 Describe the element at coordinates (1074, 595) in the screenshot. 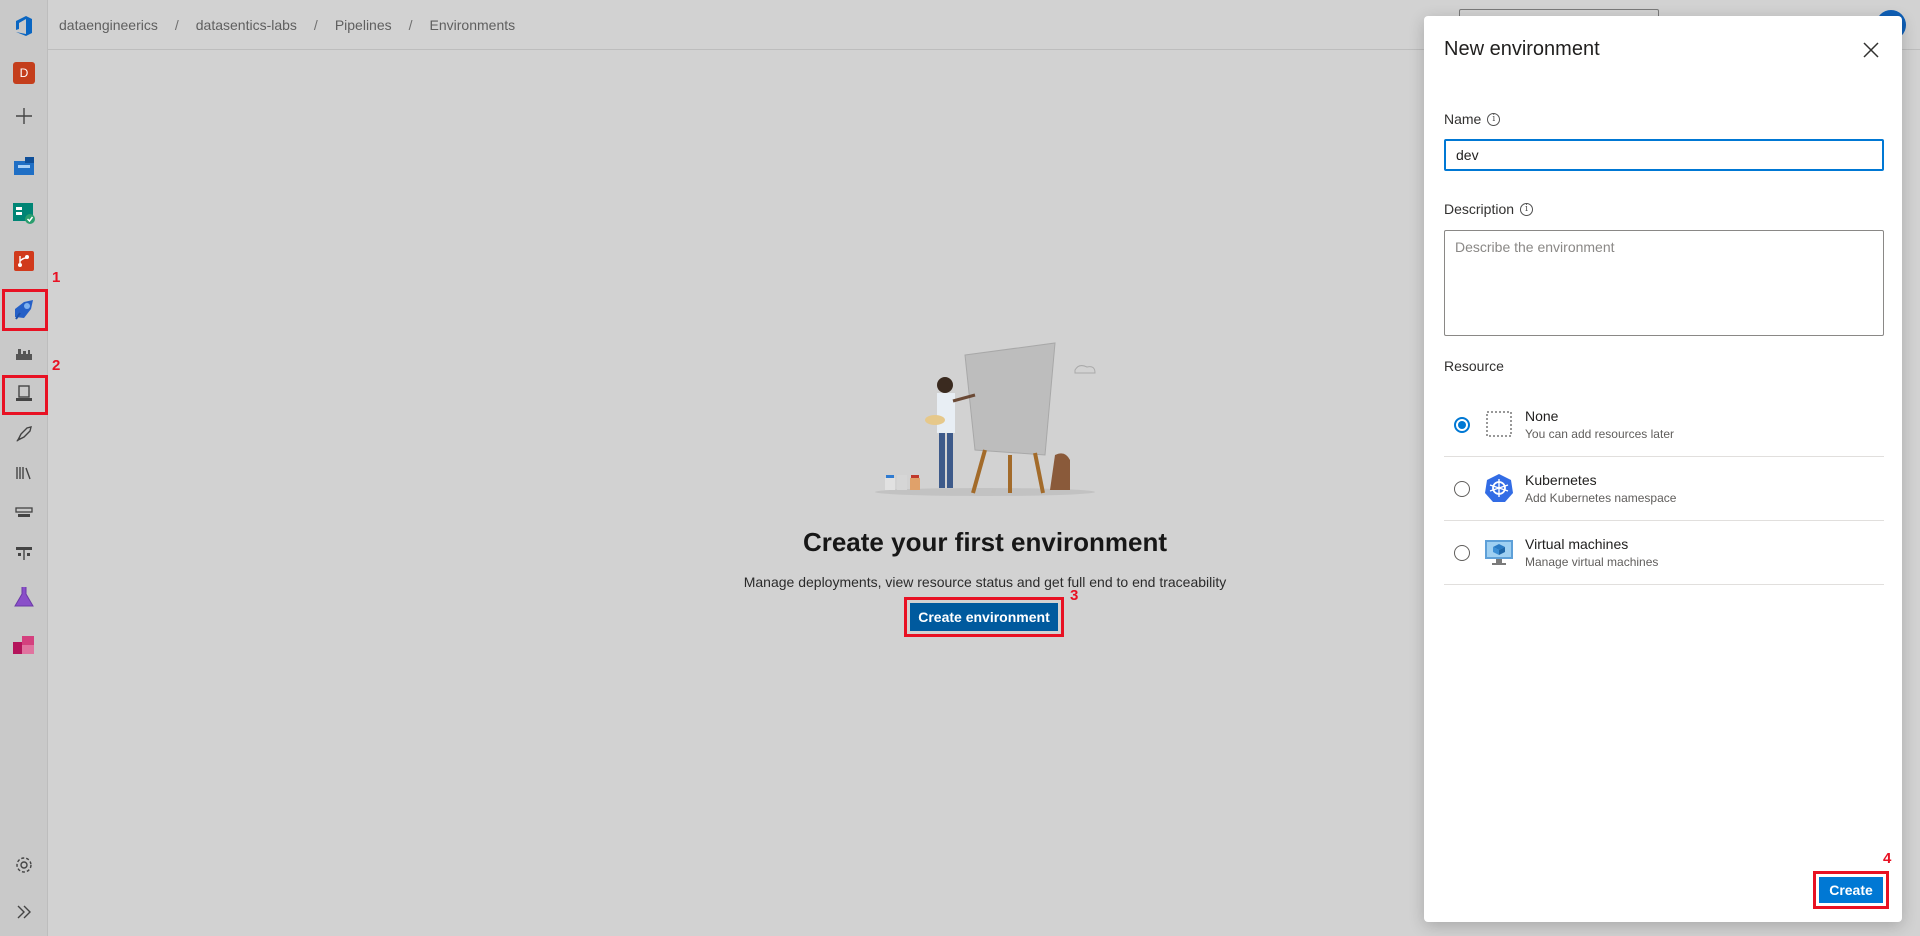

I see `annotation-number-3: 3` at that location.